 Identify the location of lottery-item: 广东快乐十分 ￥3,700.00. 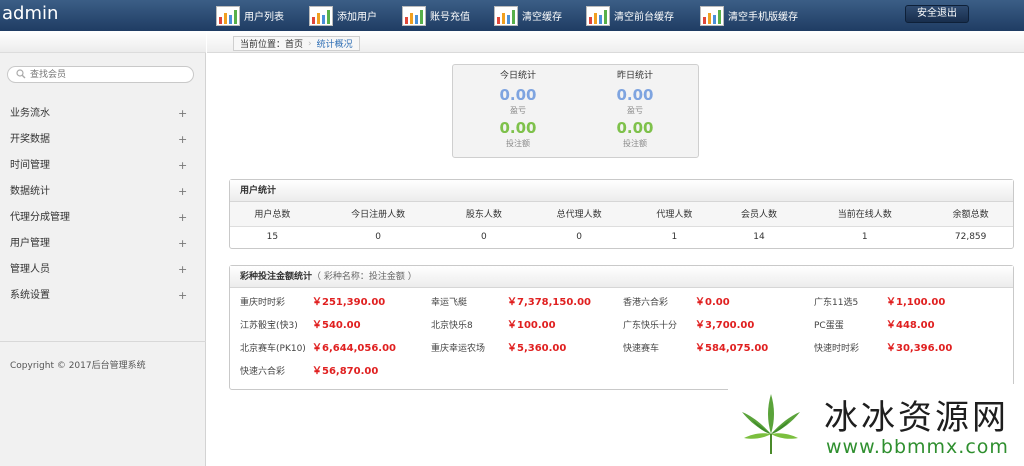
(688, 326).